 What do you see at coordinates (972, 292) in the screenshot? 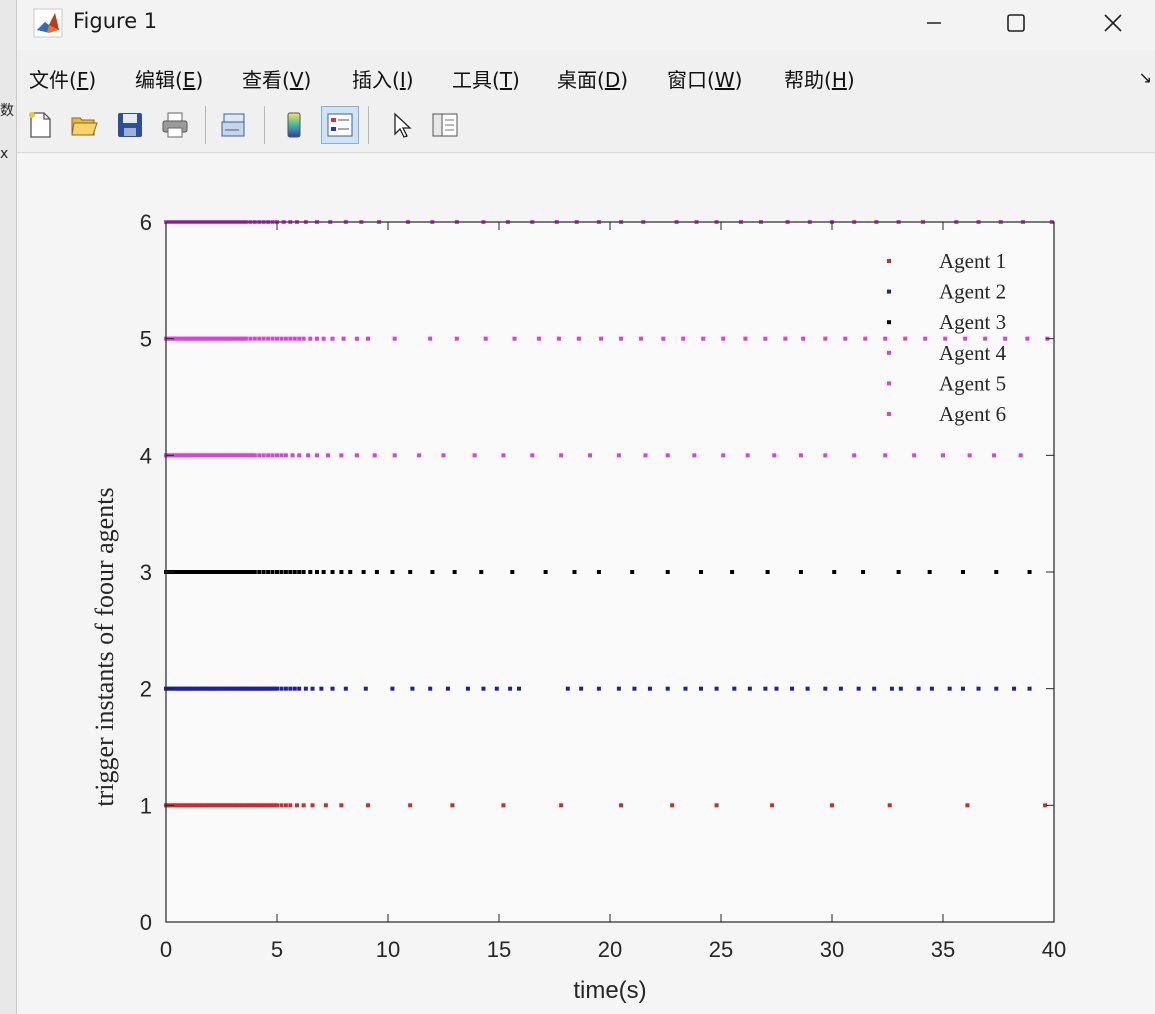
I see `legend-entry: Agent 2` at bounding box center [972, 292].